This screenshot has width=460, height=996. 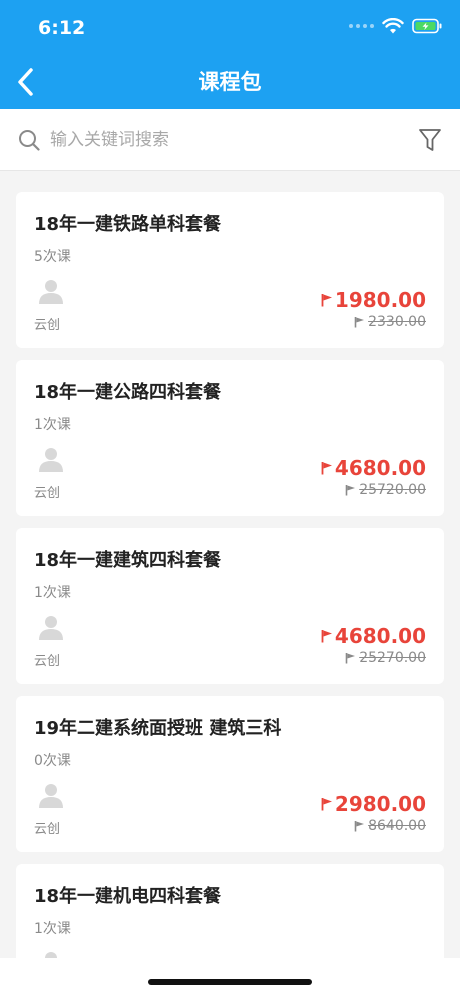 I want to click on price-original: 25270.00, so click(x=385, y=658).